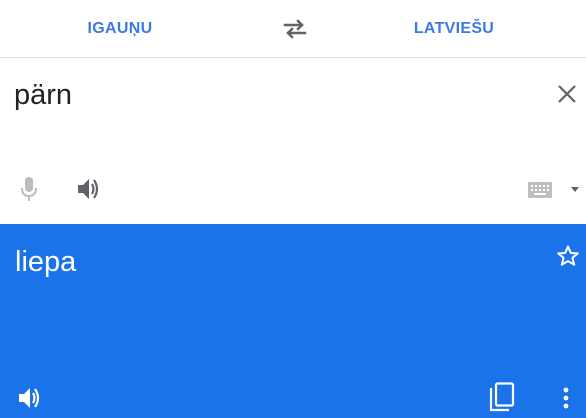  Describe the element at coordinates (575, 189) in the screenshot. I see `chevron-down-icon` at that location.